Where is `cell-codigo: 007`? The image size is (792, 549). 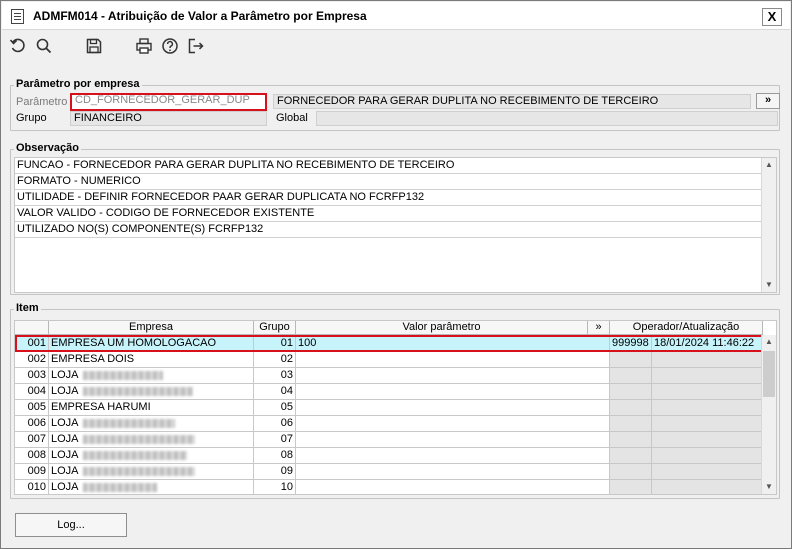
cell-codigo: 007 is located at coordinates (32, 440).